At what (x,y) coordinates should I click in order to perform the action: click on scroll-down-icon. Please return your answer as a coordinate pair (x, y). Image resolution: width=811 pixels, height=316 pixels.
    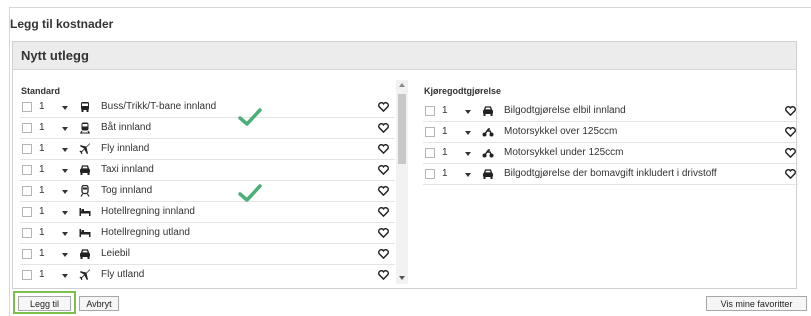
    Looking at the image, I should click on (402, 278).